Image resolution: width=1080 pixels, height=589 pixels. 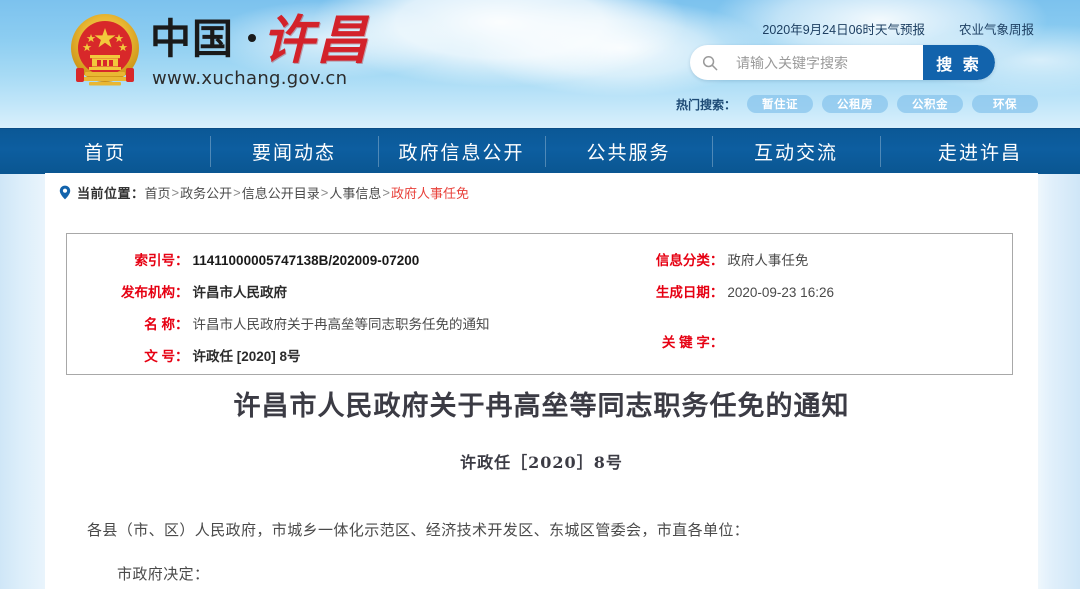 I want to click on meta-key-category: 信息分类, so click(x=682, y=260).